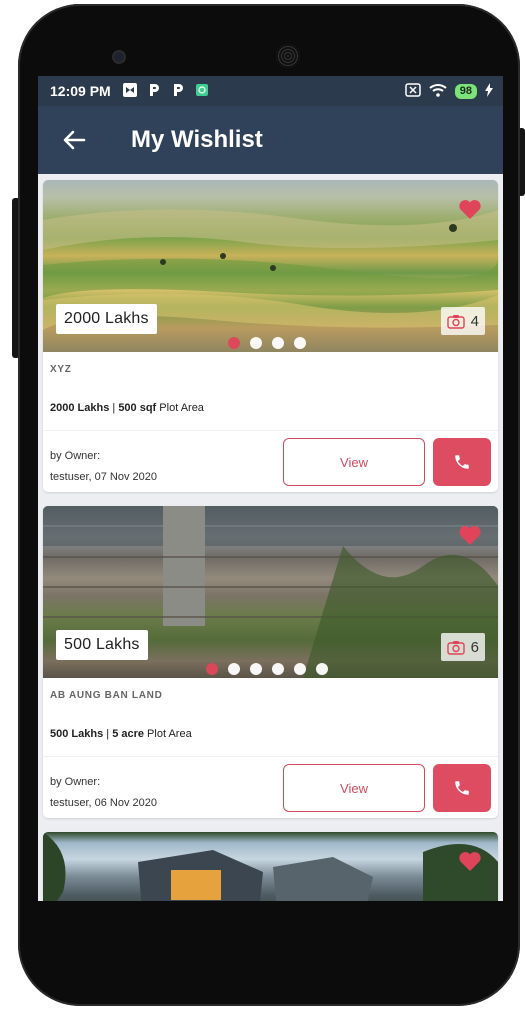 The width and height of the screenshot is (525, 1009). What do you see at coordinates (104, 803) in the screenshot?
I see `owner-info: testuser, 06 Nov 2020` at bounding box center [104, 803].